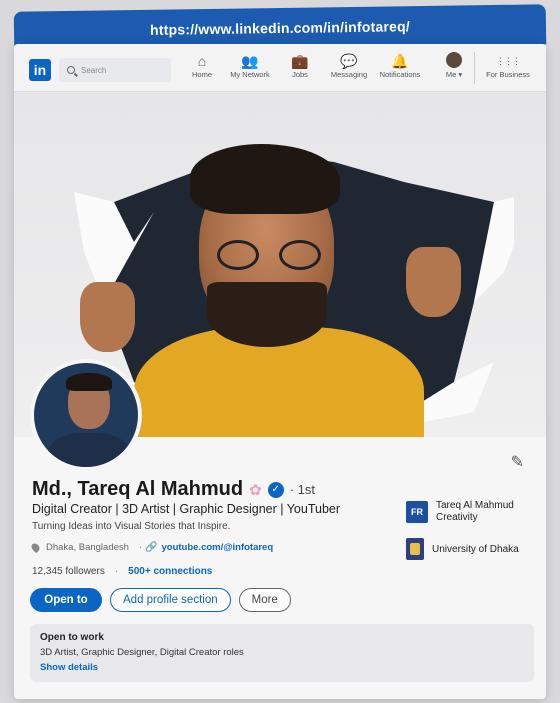 The height and width of the screenshot is (703, 560). I want to click on left-hand, so click(107, 317).